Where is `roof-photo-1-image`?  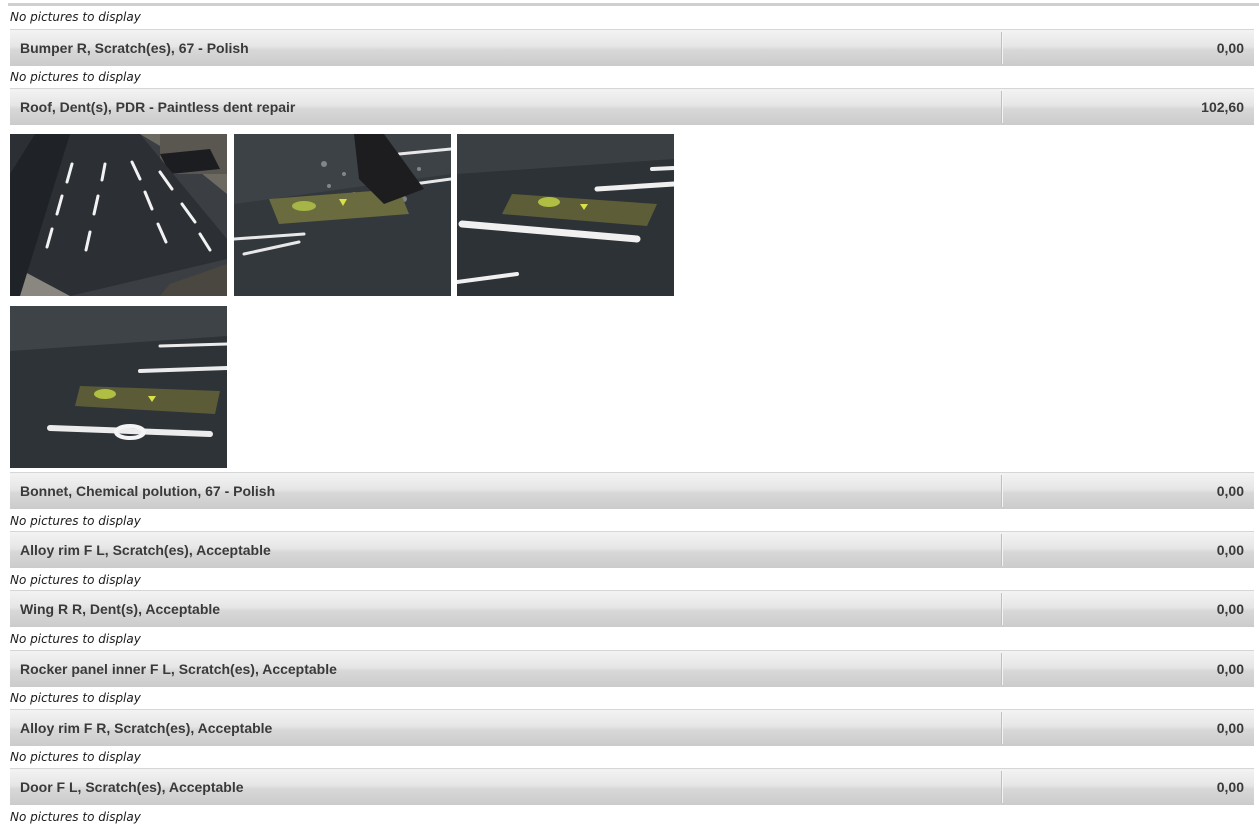
roof-photo-1-image is located at coordinates (118, 215).